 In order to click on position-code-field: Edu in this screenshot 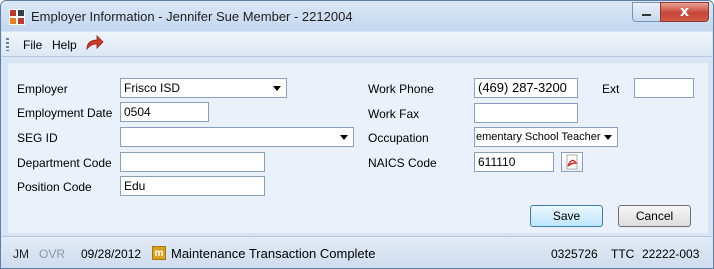, I will do `click(192, 186)`.